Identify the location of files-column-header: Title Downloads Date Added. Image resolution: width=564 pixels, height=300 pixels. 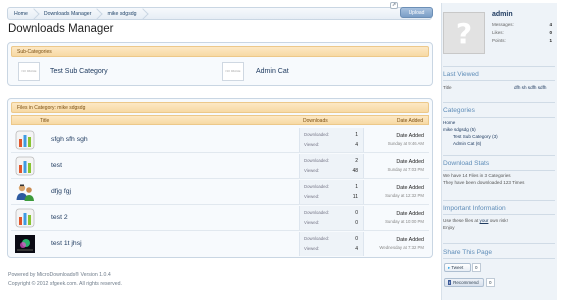
(220, 120).